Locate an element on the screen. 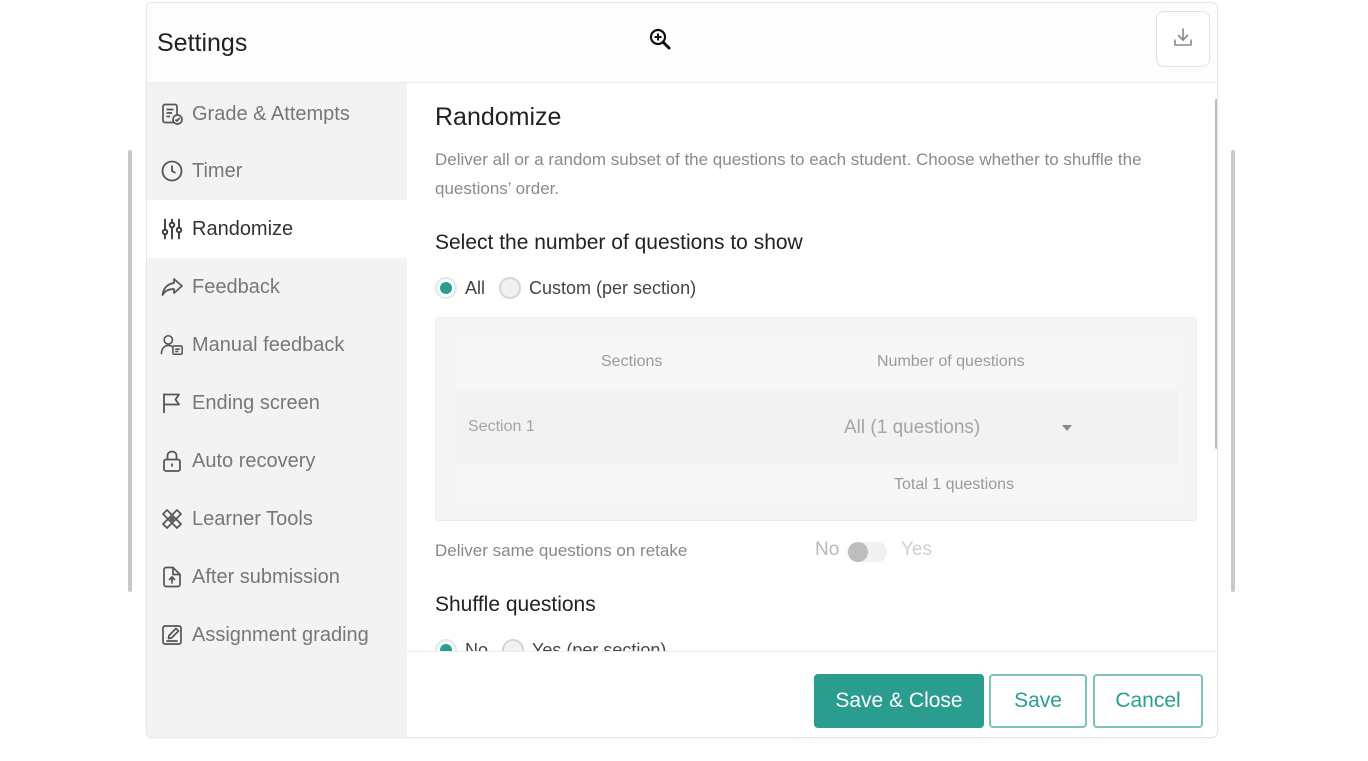 The height and width of the screenshot is (761, 1368). sidebar-item-after-submission: After submission is located at coordinates (277, 577).